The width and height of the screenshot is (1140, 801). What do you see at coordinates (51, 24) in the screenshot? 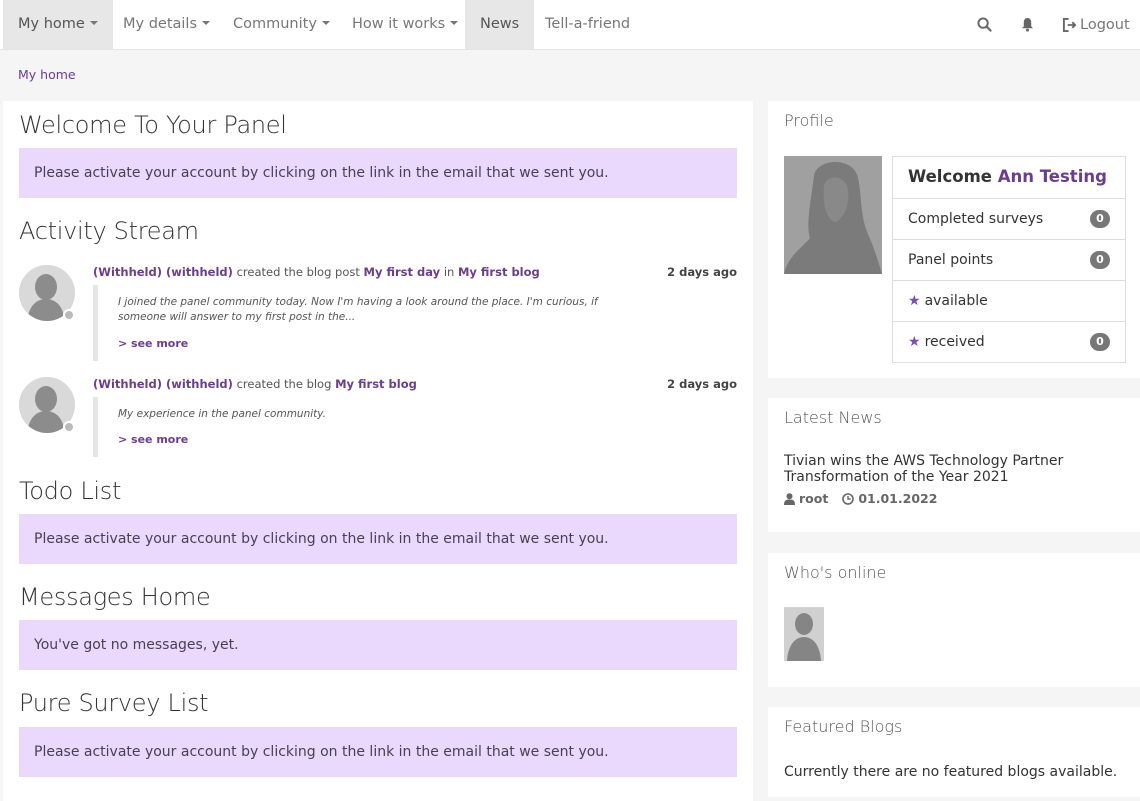
I see `nav-my-home-label: My home` at bounding box center [51, 24].